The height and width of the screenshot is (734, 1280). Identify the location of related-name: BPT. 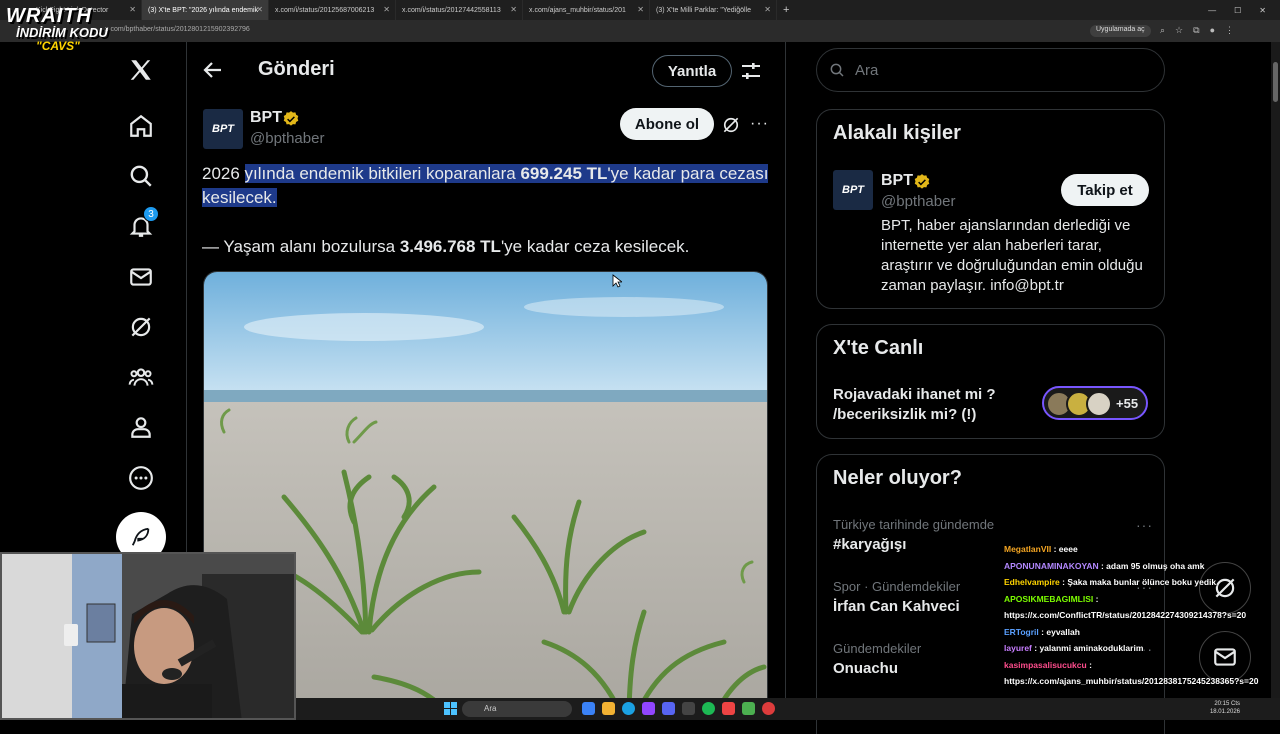
(897, 181).